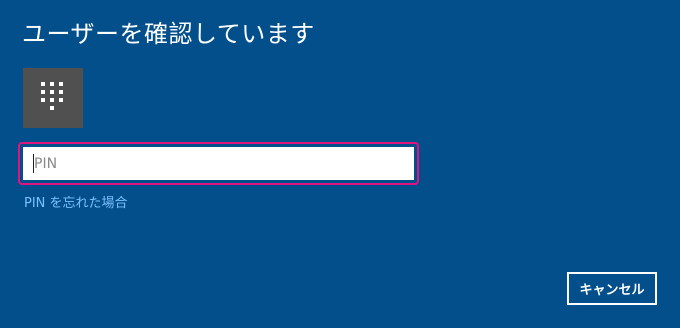 Image resolution: width=680 pixels, height=328 pixels. I want to click on pin-sign-in-tile, so click(53, 98).